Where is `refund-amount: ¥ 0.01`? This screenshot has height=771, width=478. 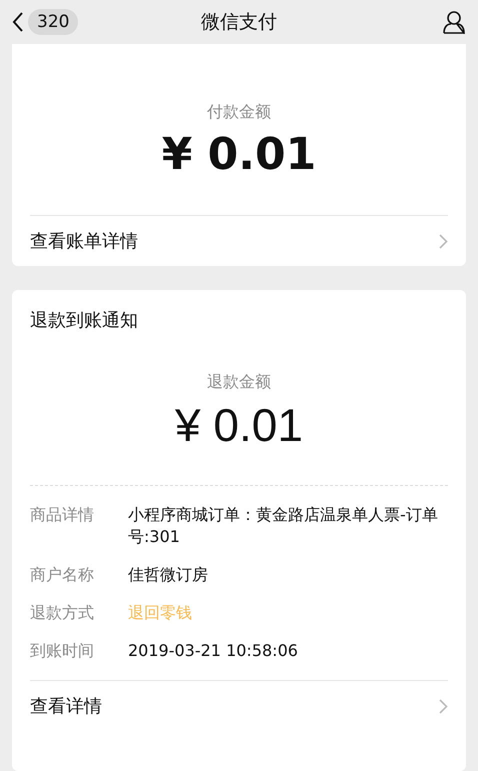 refund-amount: ¥ 0.01 is located at coordinates (239, 425).